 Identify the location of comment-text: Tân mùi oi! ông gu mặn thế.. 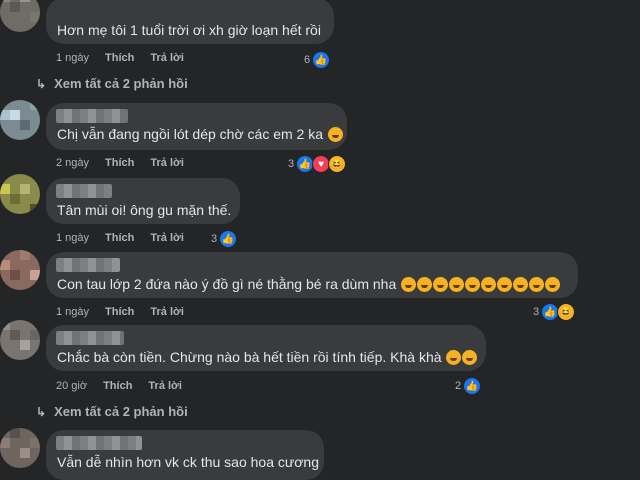
(144, 210).